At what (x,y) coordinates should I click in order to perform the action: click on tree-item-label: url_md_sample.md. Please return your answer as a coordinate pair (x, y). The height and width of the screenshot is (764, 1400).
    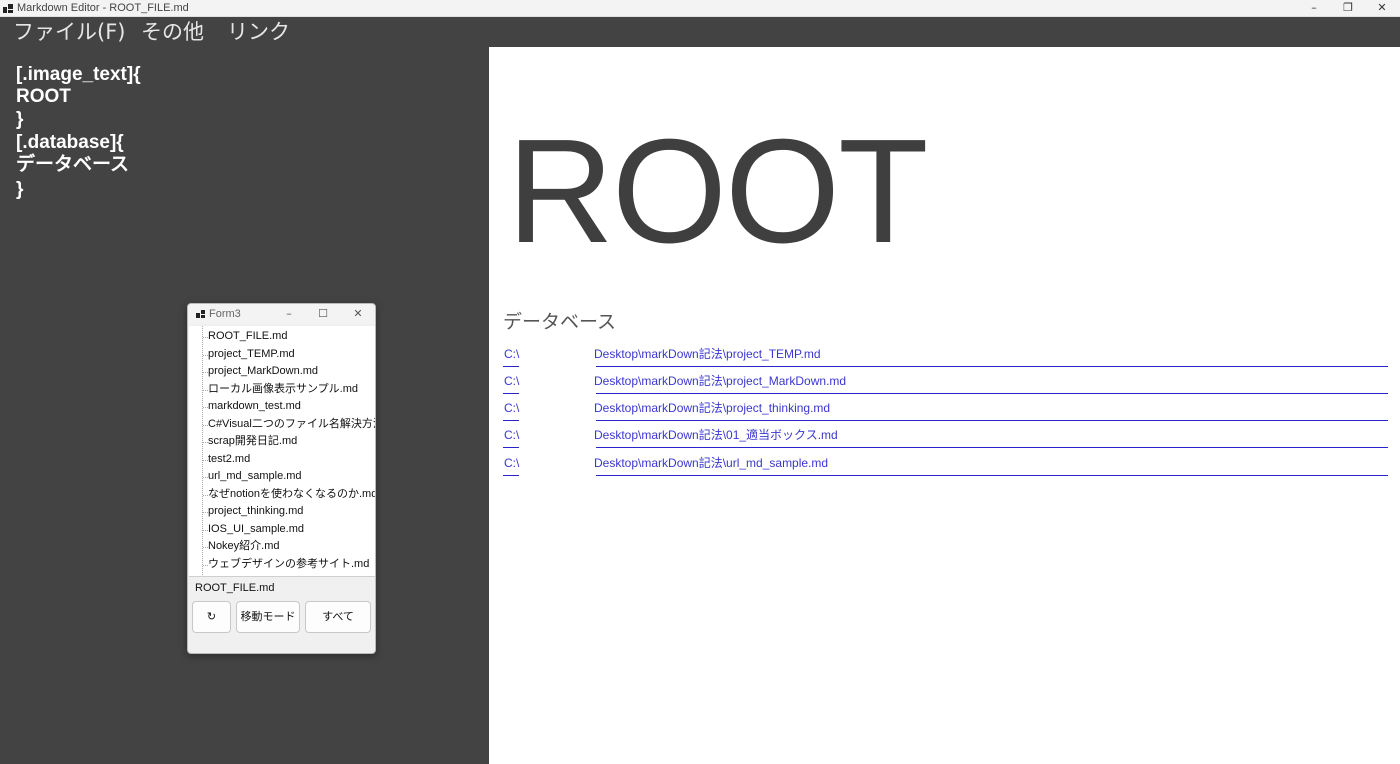
    Looking at the image, I should click on (255, 476).